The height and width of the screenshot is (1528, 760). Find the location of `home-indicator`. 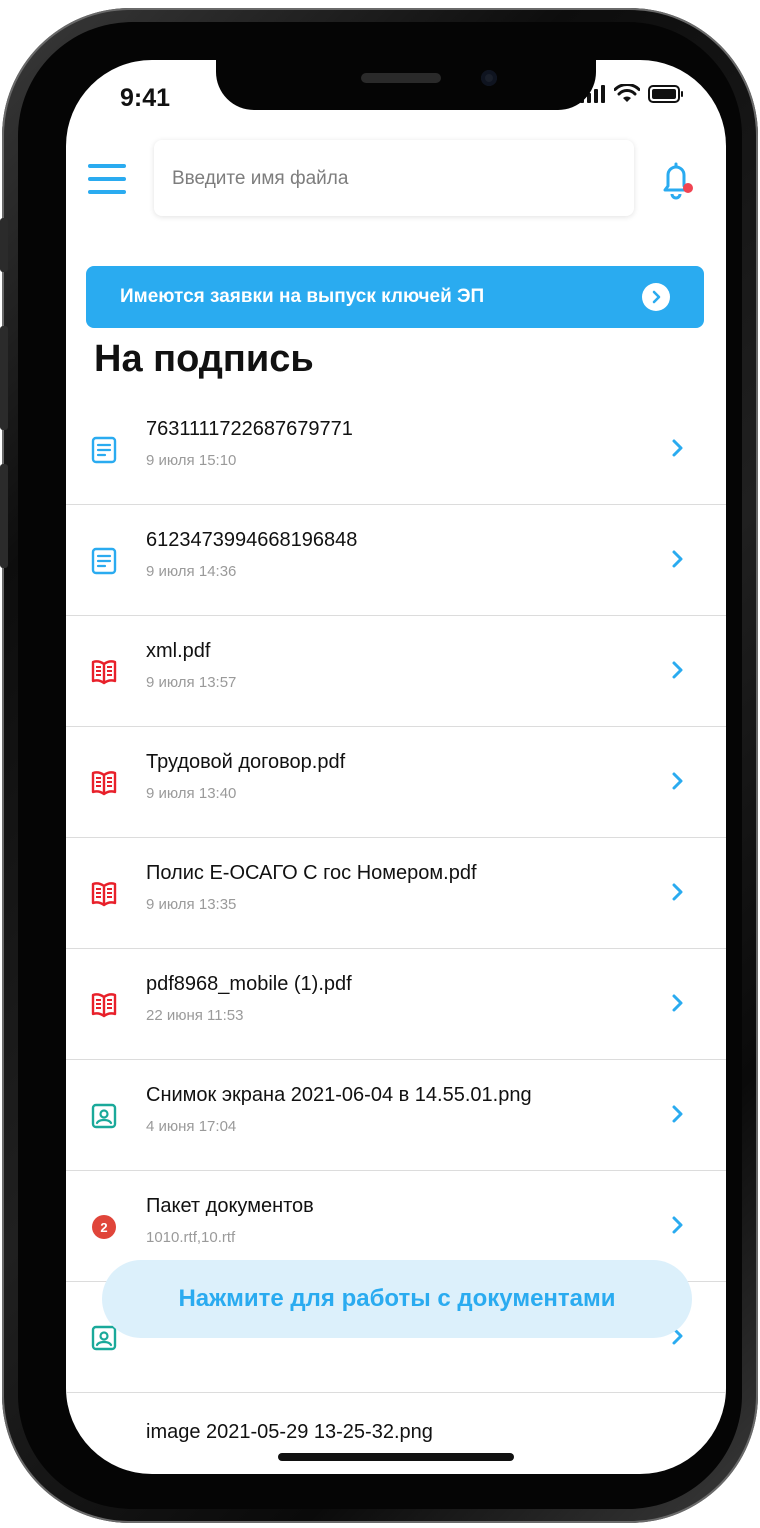

home-indicator is located at coordinates (396, 1457).